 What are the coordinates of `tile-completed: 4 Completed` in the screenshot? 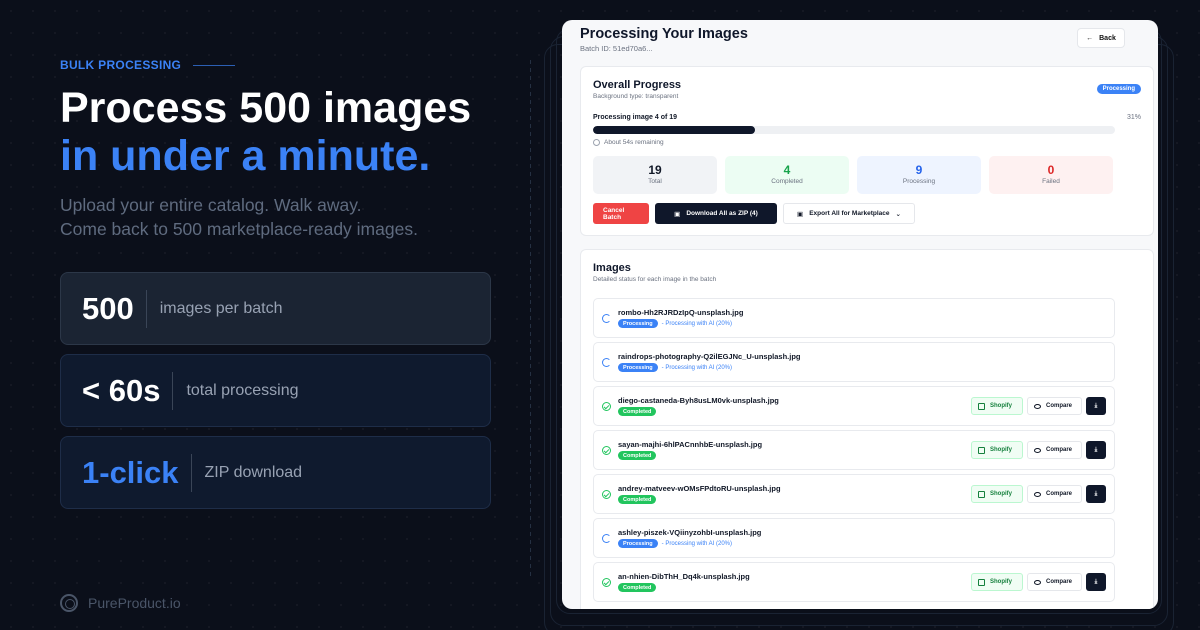 It's located at (787, 175).